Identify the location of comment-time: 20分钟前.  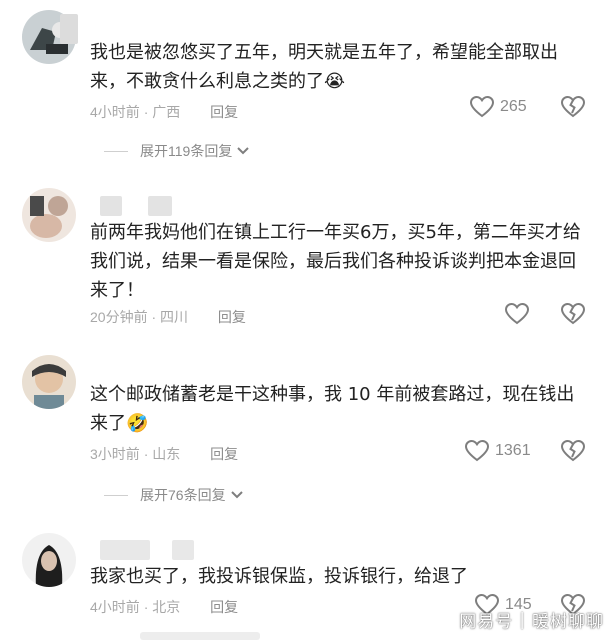
(119, 317).